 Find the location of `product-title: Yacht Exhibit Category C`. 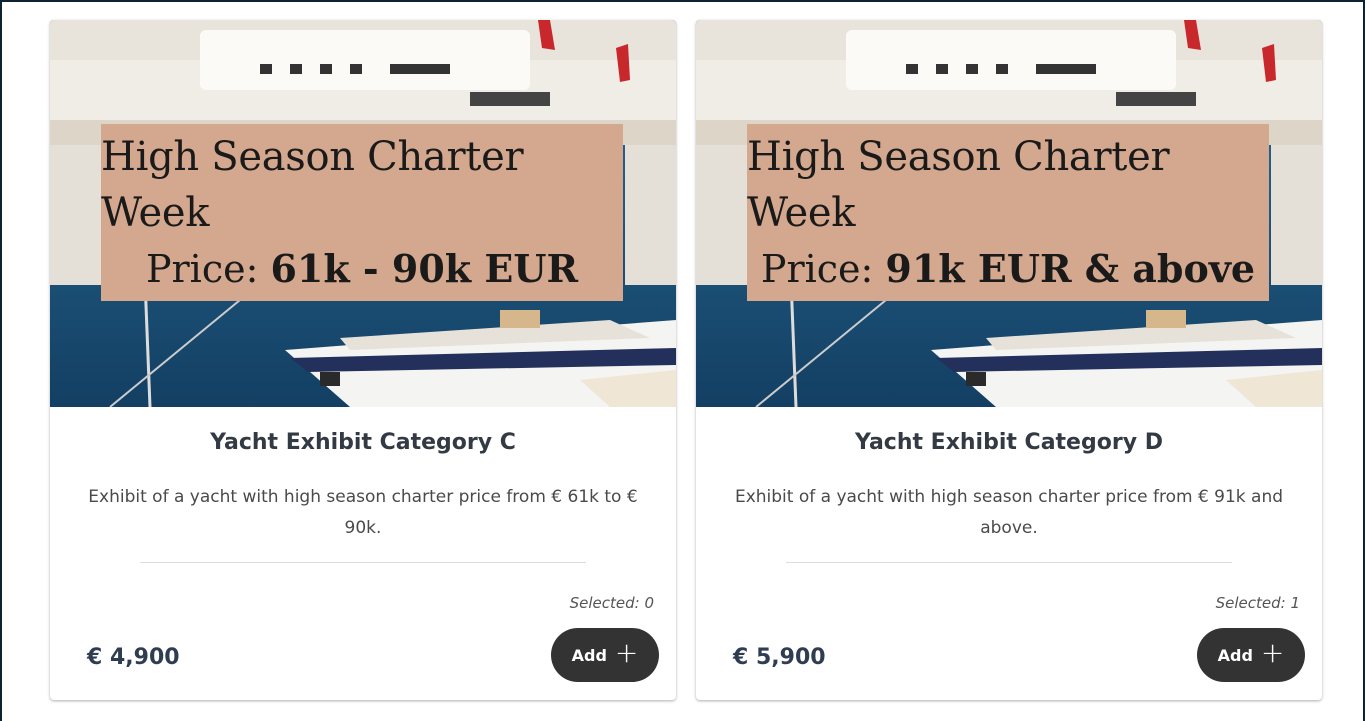

product-title: Yacht Exhibit Category C is located at coordinates (363, 442).